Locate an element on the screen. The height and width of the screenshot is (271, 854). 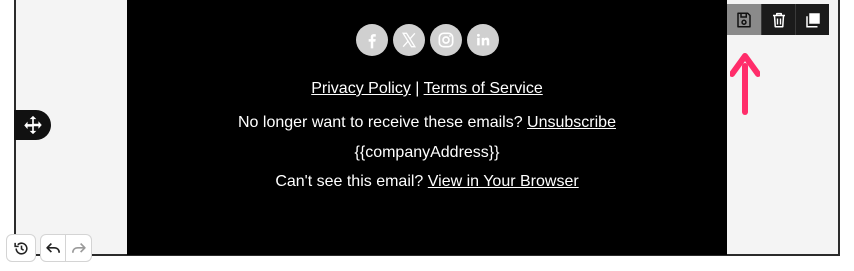
move-handle is located at coordinates (32, 125).